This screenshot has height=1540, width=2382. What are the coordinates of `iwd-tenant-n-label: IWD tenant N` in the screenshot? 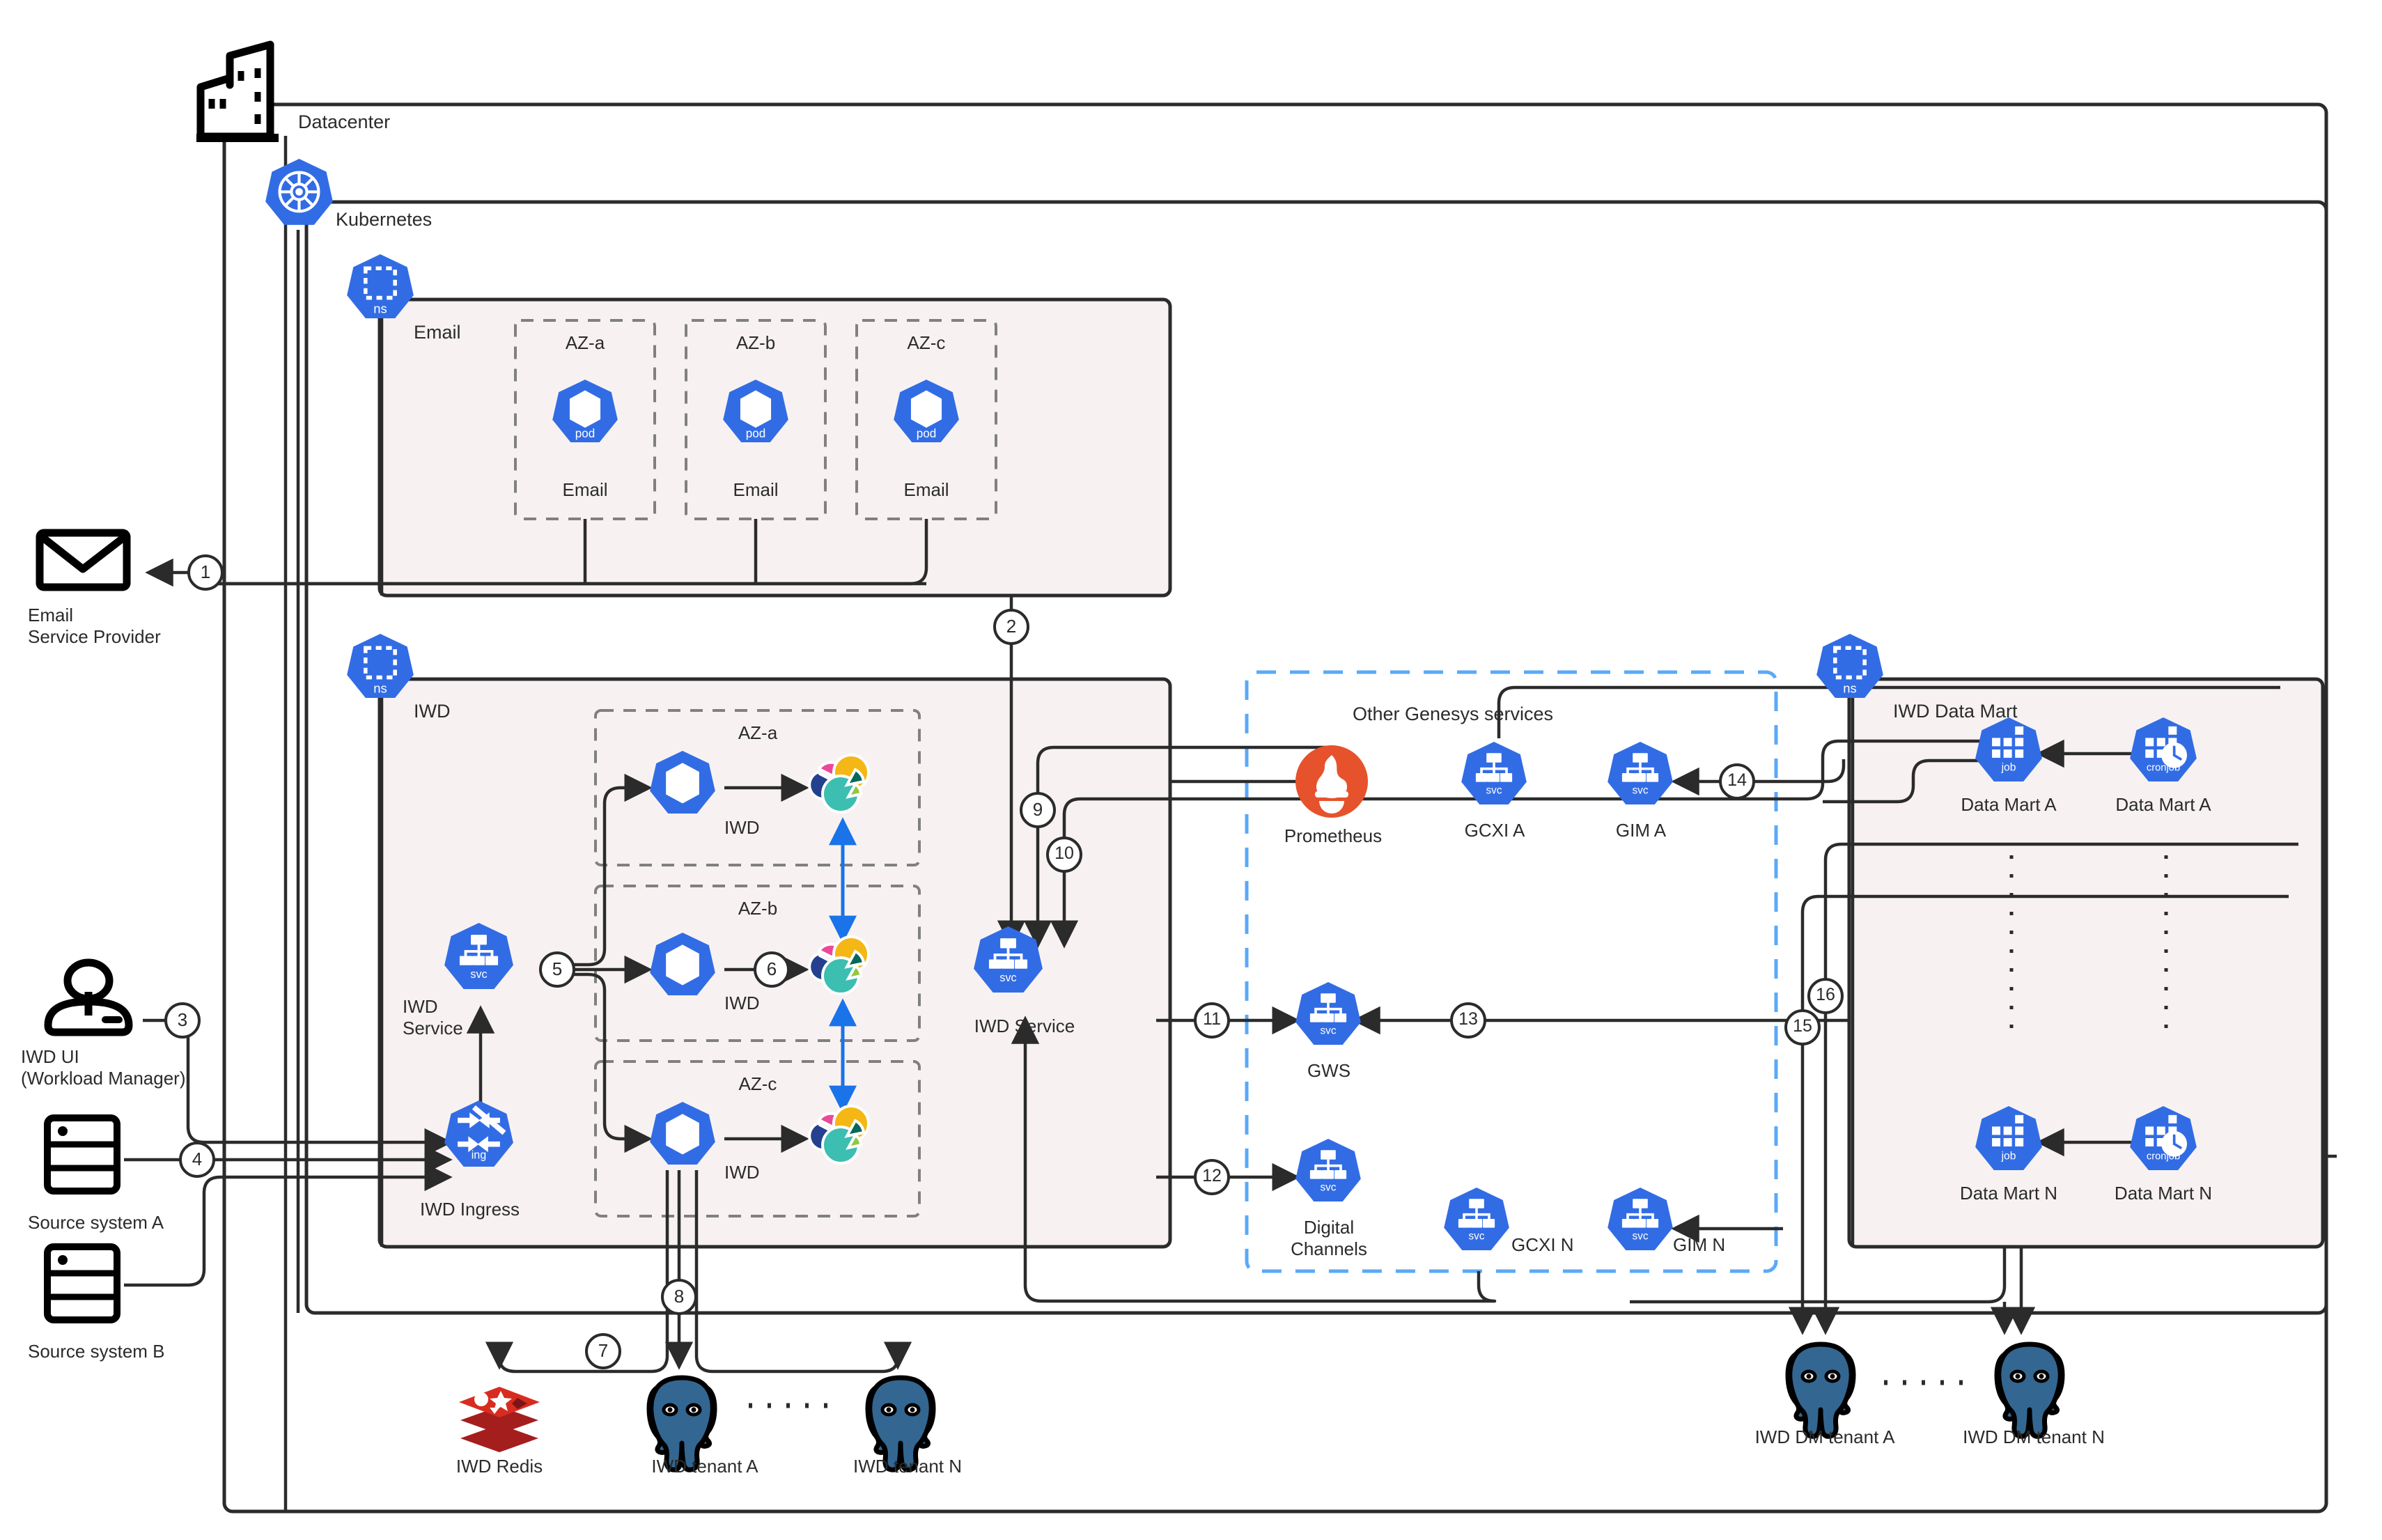 It's located at (908, 1466).